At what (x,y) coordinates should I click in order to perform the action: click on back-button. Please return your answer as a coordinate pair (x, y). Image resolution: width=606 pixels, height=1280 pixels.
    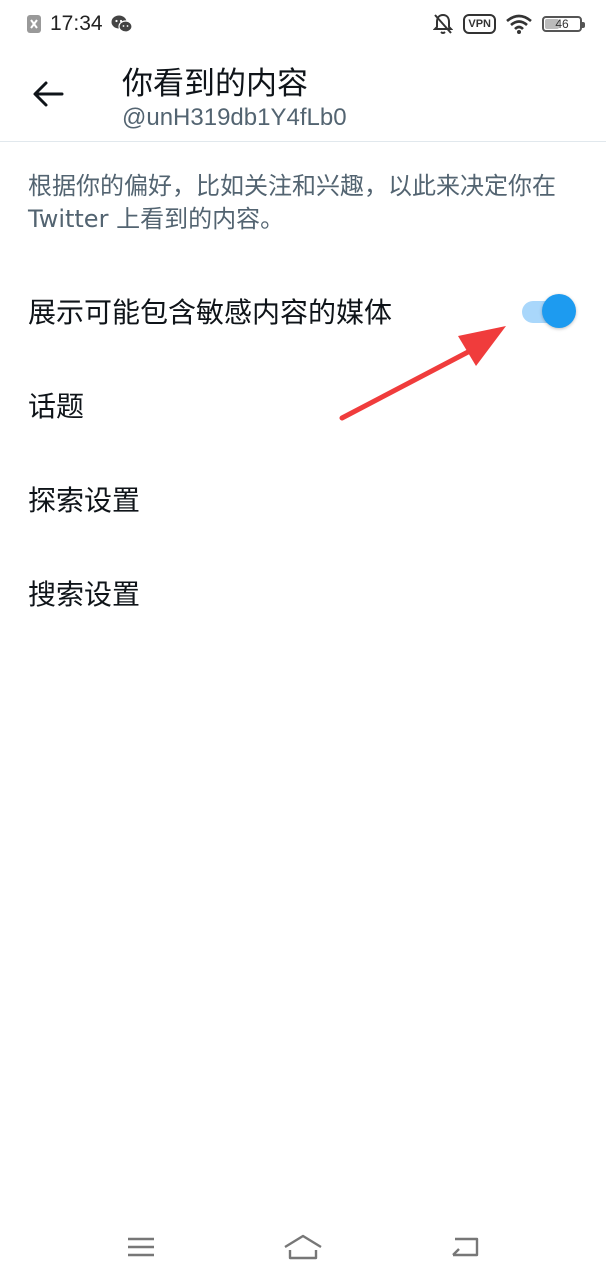
    Looking at the image, I should click on (48, 94).